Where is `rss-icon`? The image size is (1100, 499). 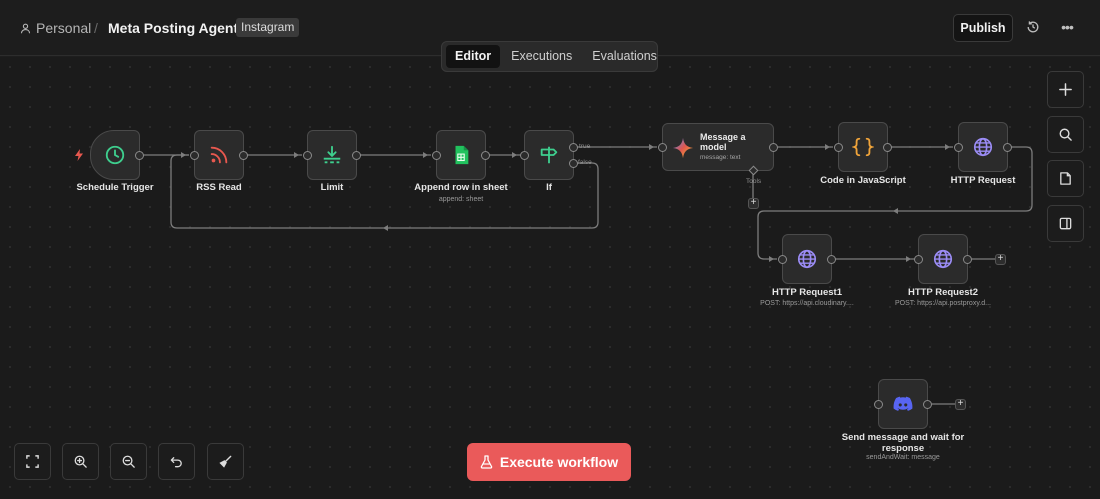 rss-icon is located at coordinates (219, 155).